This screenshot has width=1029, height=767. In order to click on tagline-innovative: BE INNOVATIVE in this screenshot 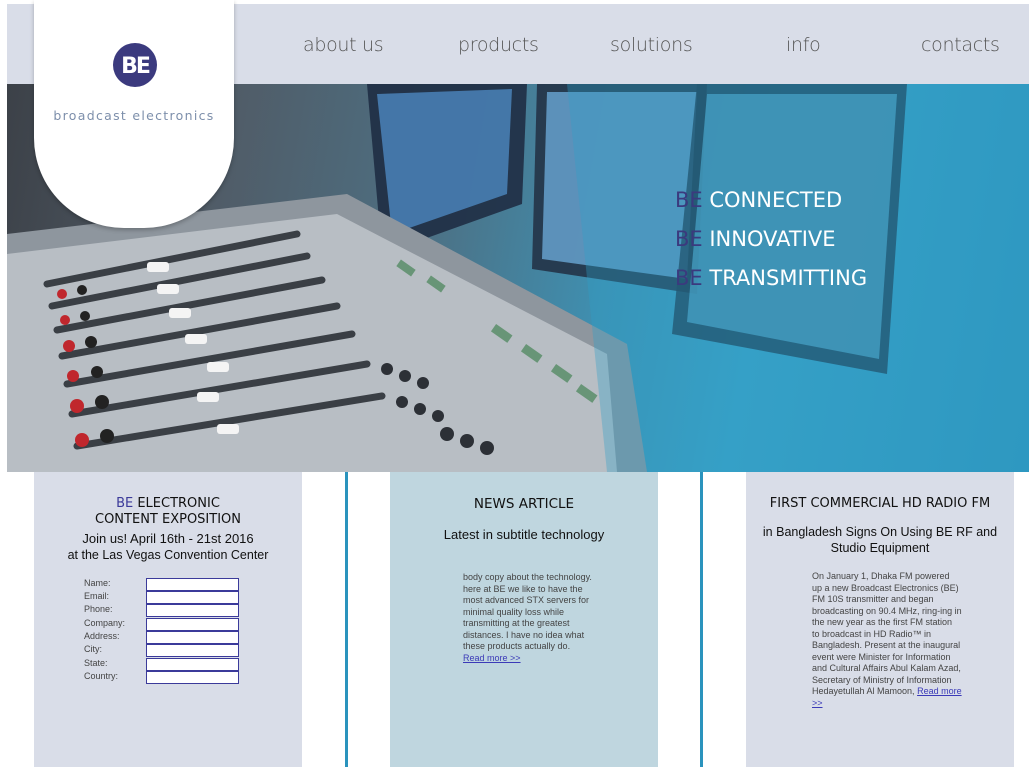, I will do `click(755, 239)`.